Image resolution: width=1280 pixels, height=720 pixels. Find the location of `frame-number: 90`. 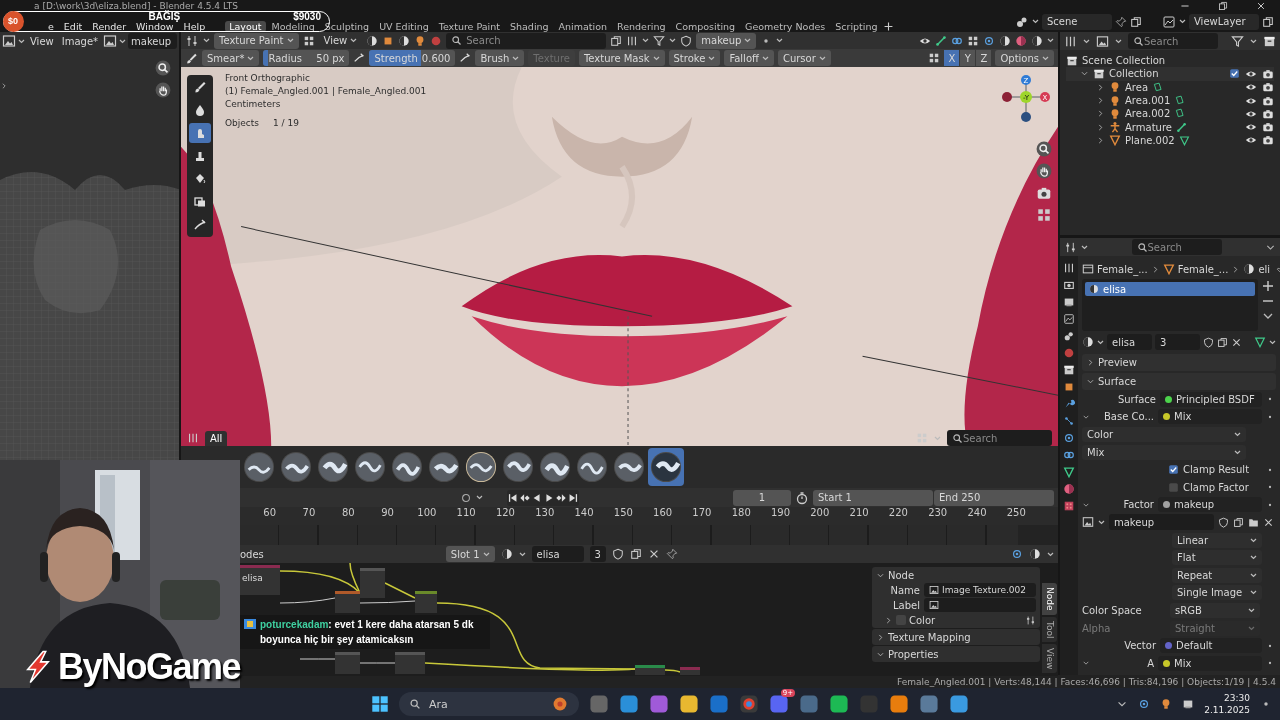

frame-number: 90 is located at coordinates (387, 513).